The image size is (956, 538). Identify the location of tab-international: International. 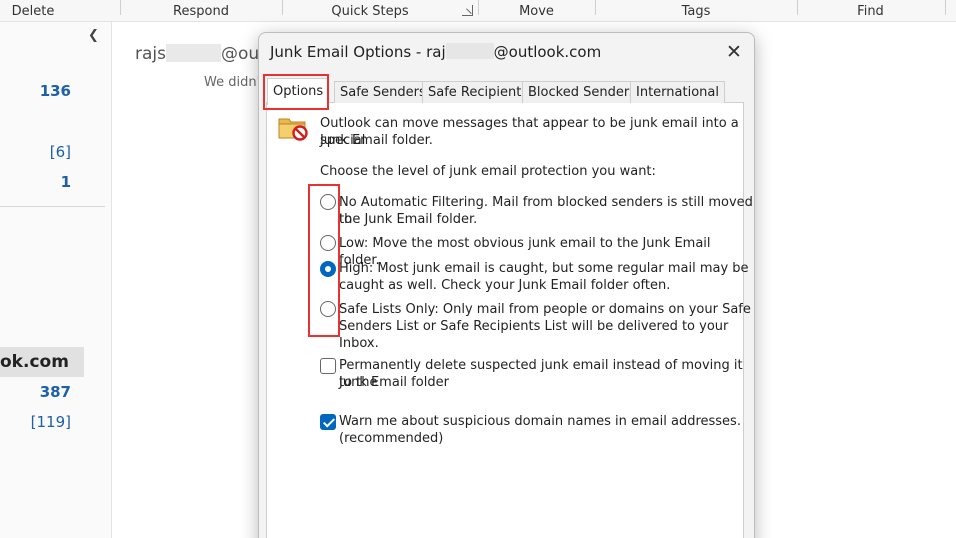
(677, 92).